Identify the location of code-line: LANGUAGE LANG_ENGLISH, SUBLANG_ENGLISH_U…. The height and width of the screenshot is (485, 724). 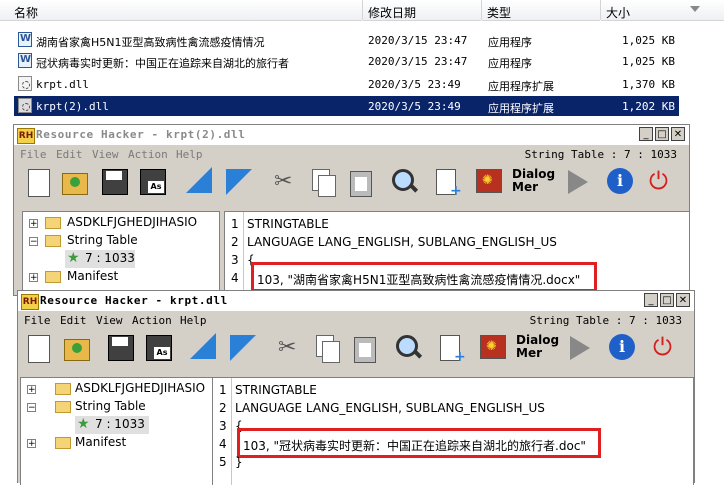
(402, 242).